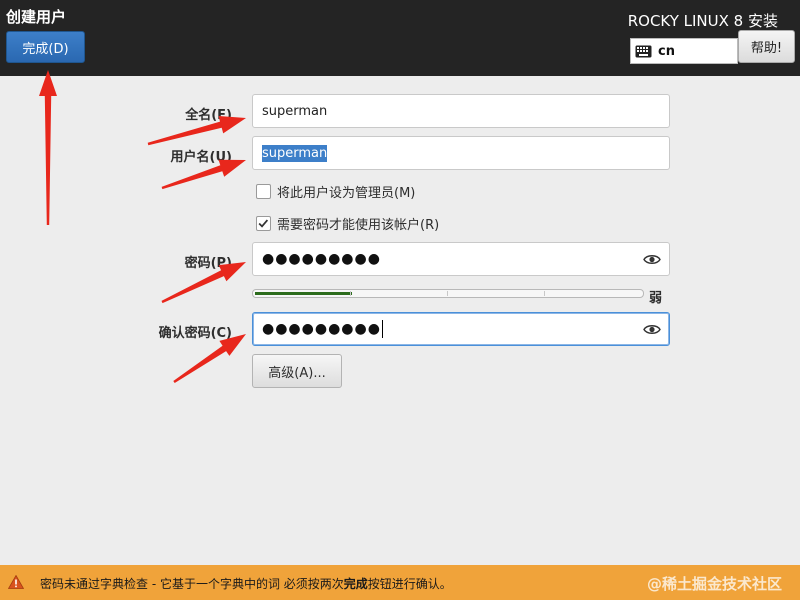  Describe the element at coordinates (16, 582) in the screenshot. I see `warning-icon` at that location.